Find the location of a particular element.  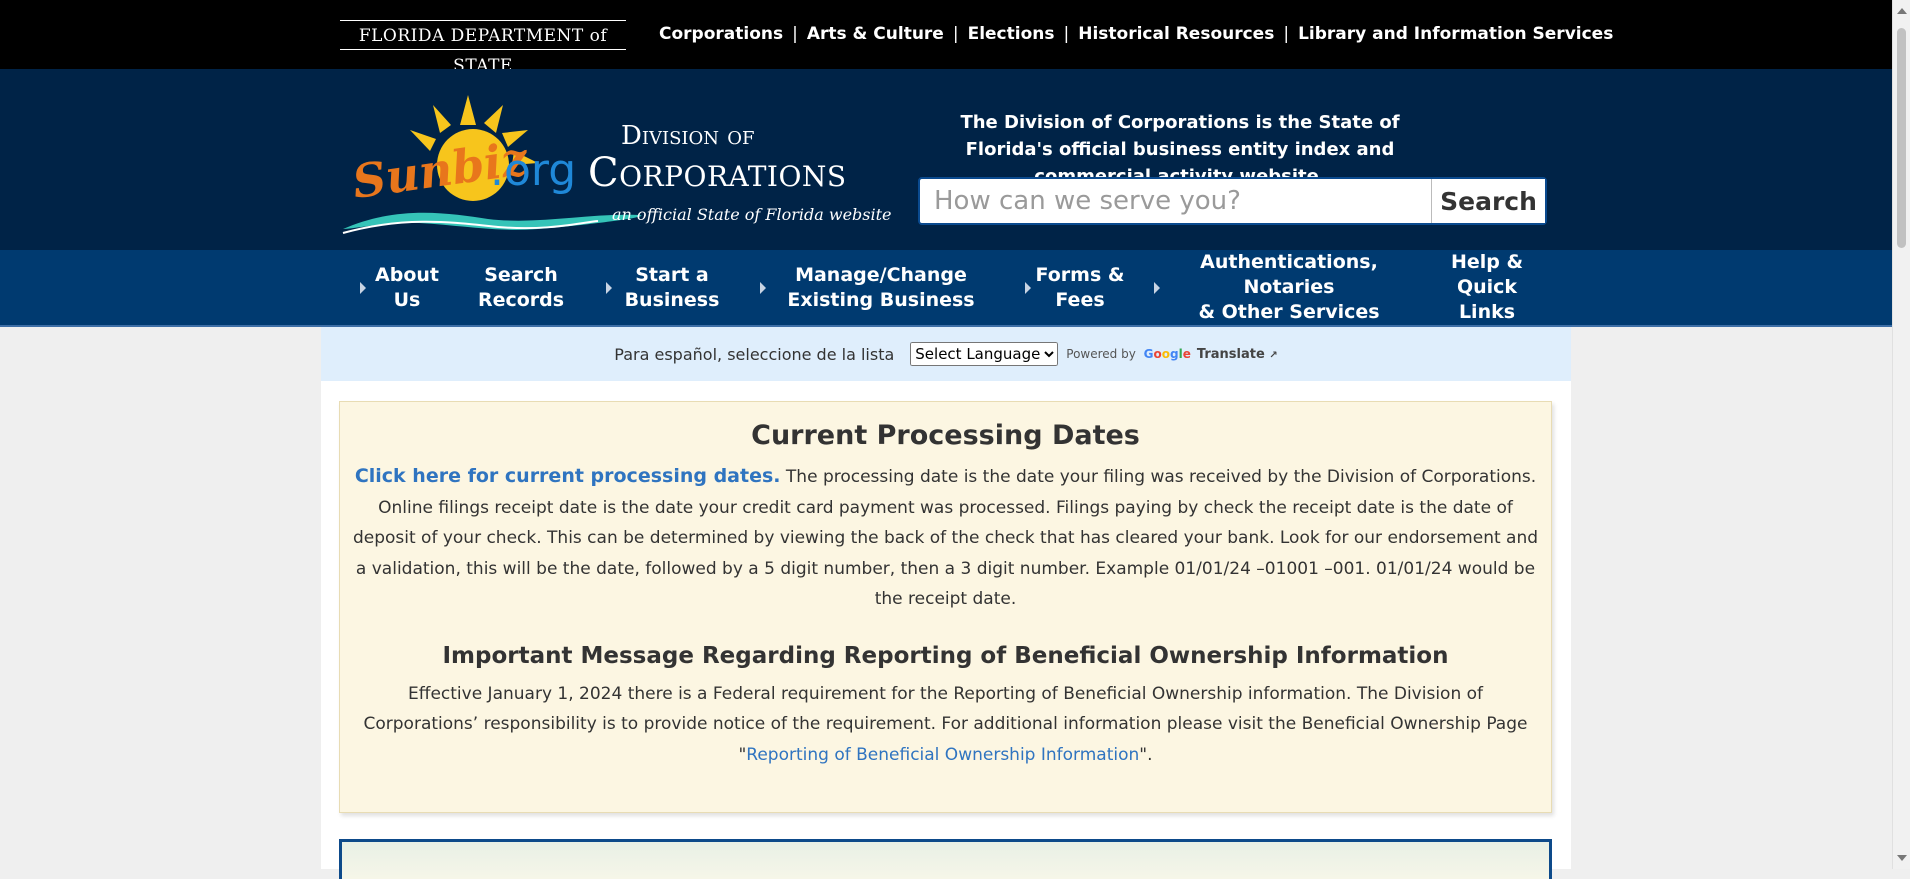

logo-org-text: .org is located at coordinates (533, 170).